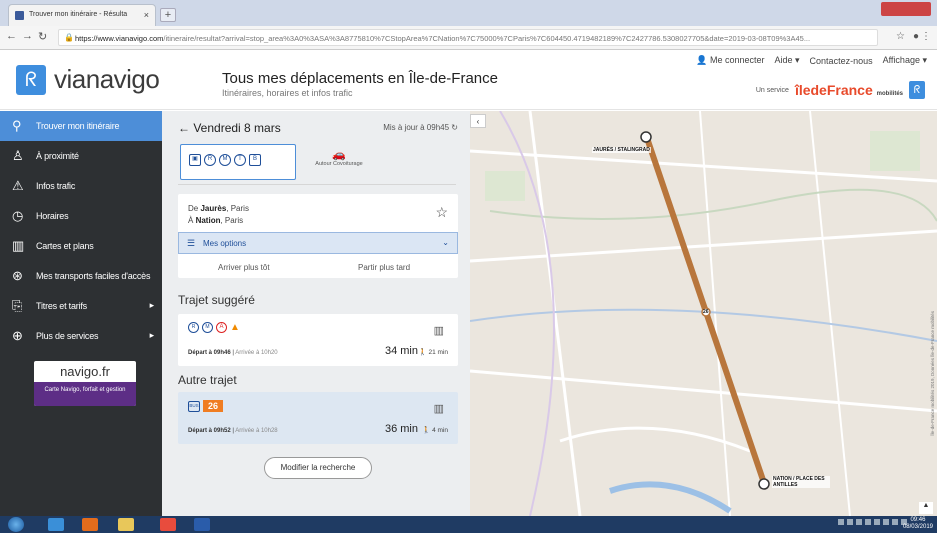 This screenshot has height=533, width=937. Describe the element at coordinates (146, 15) in the screenshot. I see `close-tab-icon: ×` at that location.